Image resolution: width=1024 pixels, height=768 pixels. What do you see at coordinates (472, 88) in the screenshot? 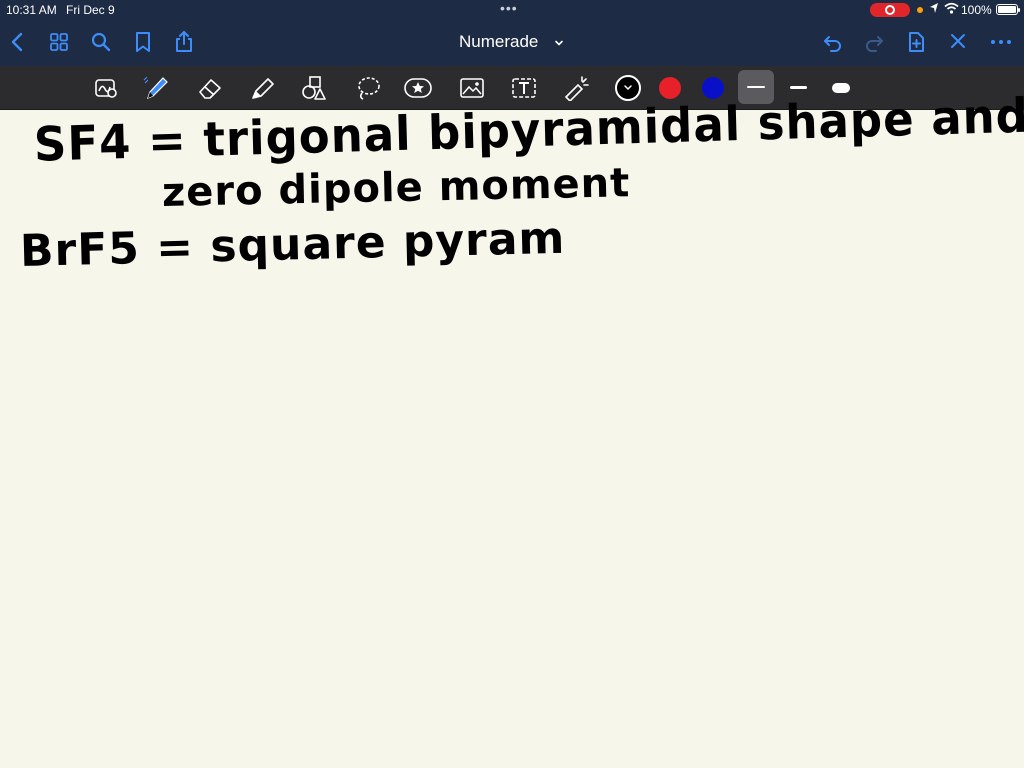
I see `image-tool-icon` at bounding box center [472, 88].